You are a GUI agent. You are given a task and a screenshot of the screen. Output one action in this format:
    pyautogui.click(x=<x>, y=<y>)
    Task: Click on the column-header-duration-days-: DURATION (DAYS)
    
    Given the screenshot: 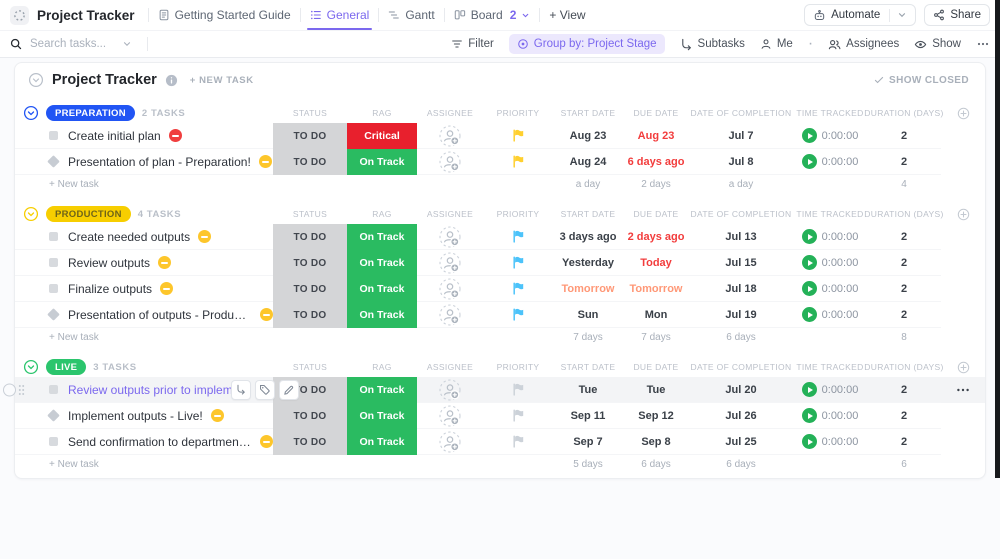 What is the action you would take?
    pyautogui.click(x=903, y=214)
    